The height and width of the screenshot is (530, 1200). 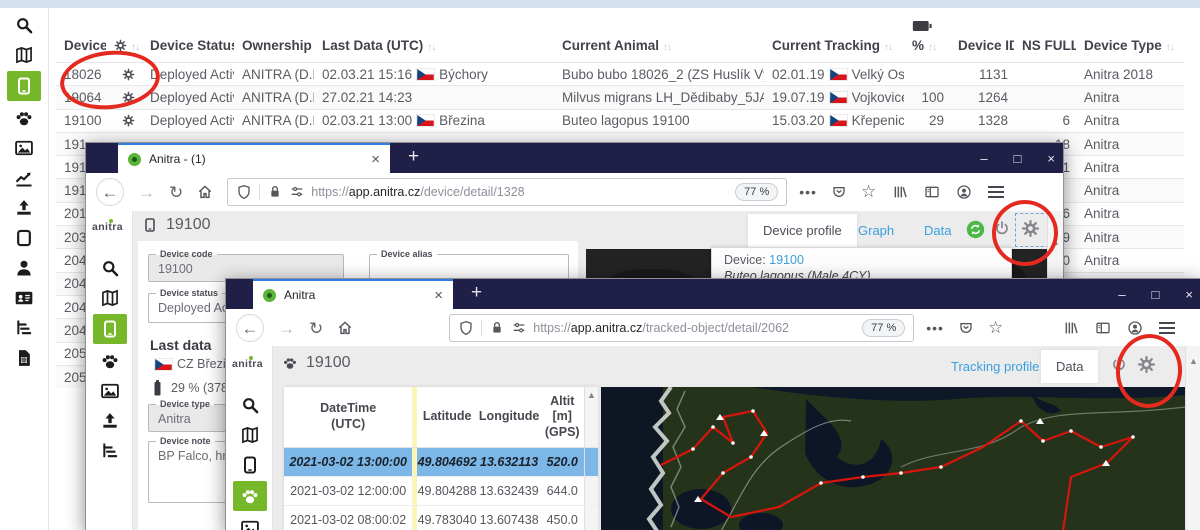 What do you see at coordinates (574, 158) in the screenshot?
I see `window1-titlebar: Anitra - (1) × + – □ ×` at bounding box center [574, 158].